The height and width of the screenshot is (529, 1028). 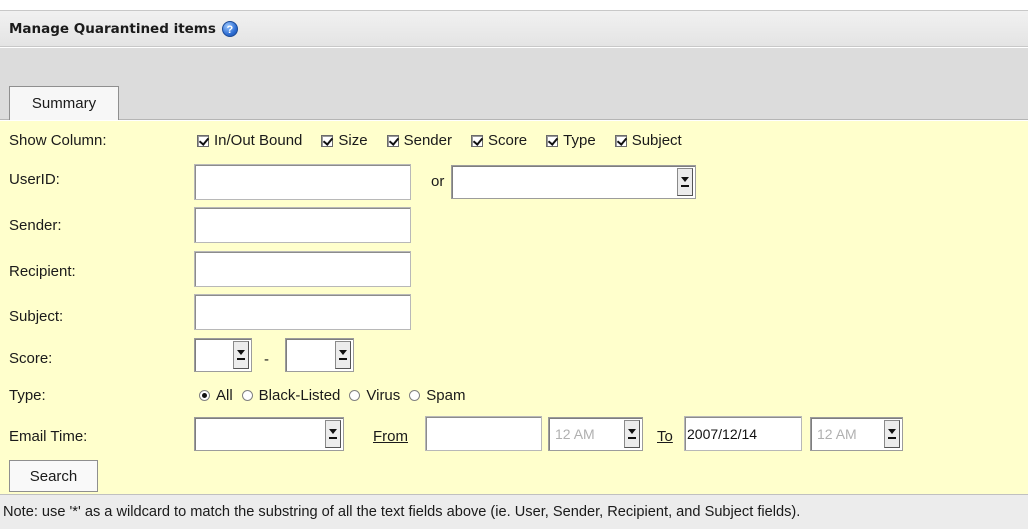 I want to click on score-max-select, so click(x=319, y=355).